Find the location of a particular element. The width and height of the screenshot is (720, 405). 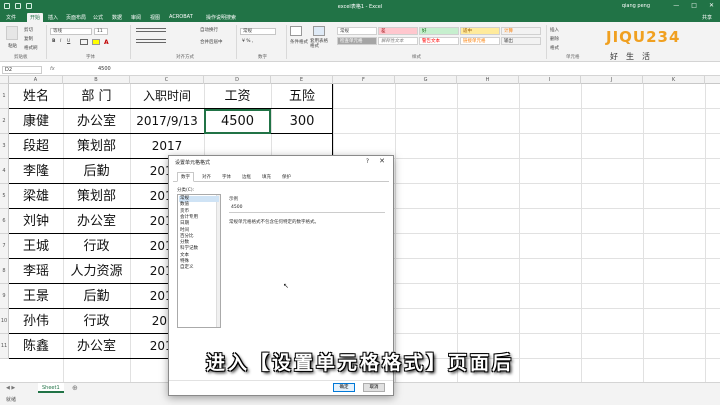

conditional-format-icon is located at coordinates (296, 31).